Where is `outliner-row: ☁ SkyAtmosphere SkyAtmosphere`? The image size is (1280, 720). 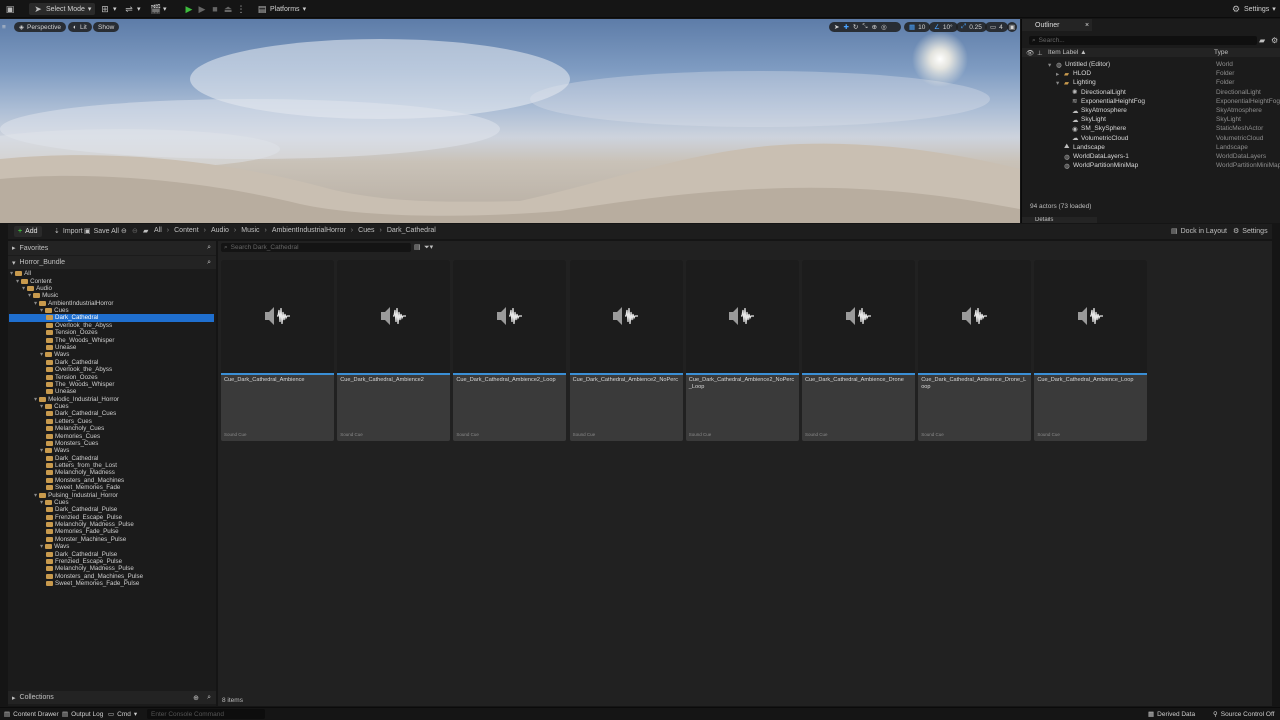
outliner-row: ☁ SkyAtmosphere SkyAtmosphere is located at coordinates (1151, 110).